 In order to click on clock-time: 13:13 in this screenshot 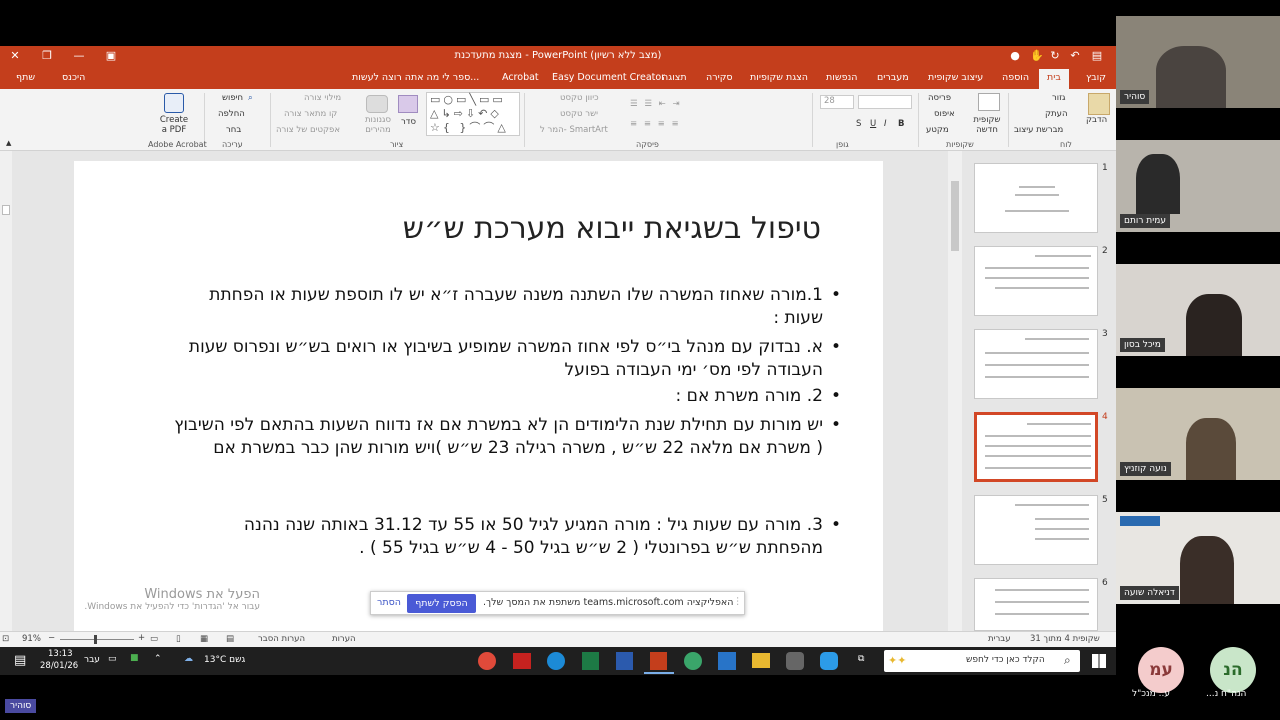, I will do `click(60, 654)`.